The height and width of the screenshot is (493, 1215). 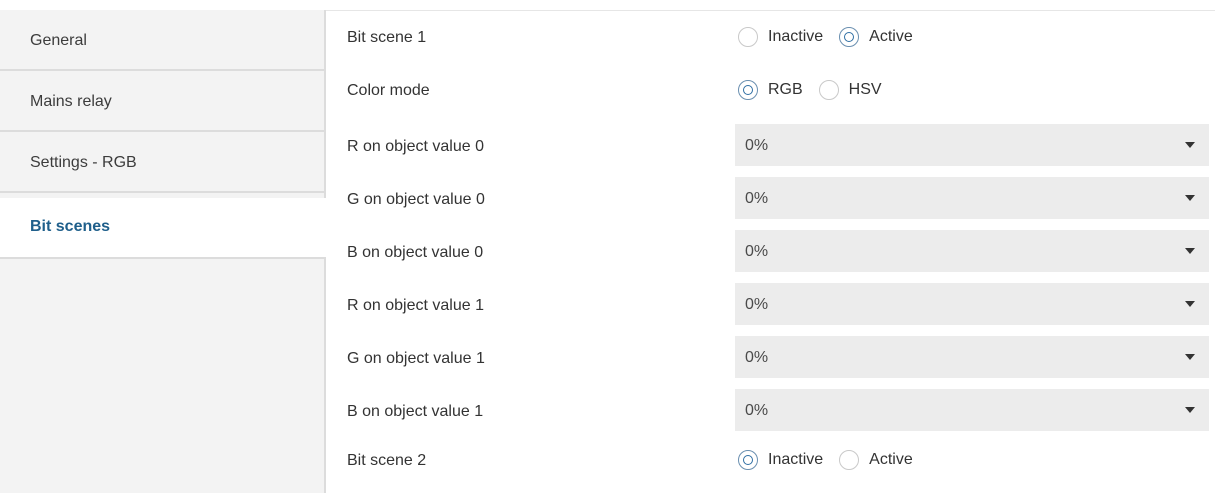 I want to click on bit-scene-1-radio-group: Inactive Active, so click(x=833, y=37).